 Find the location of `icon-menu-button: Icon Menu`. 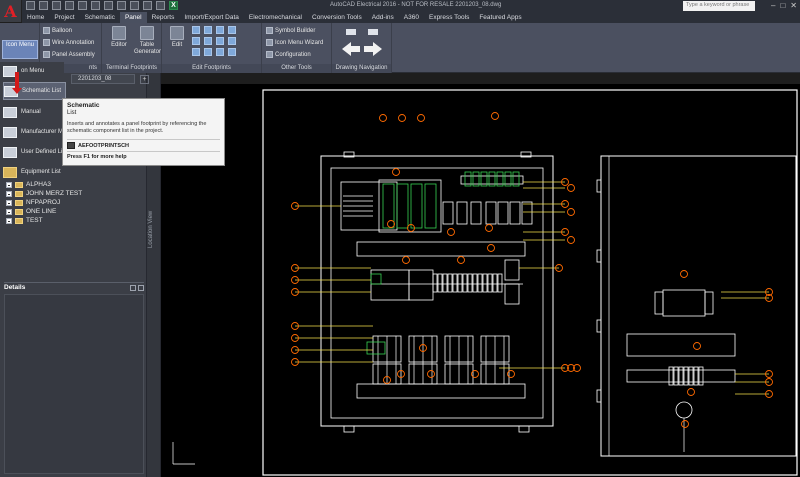

icon-menu-button: Icon Menu is located at coordinates (20, 49).